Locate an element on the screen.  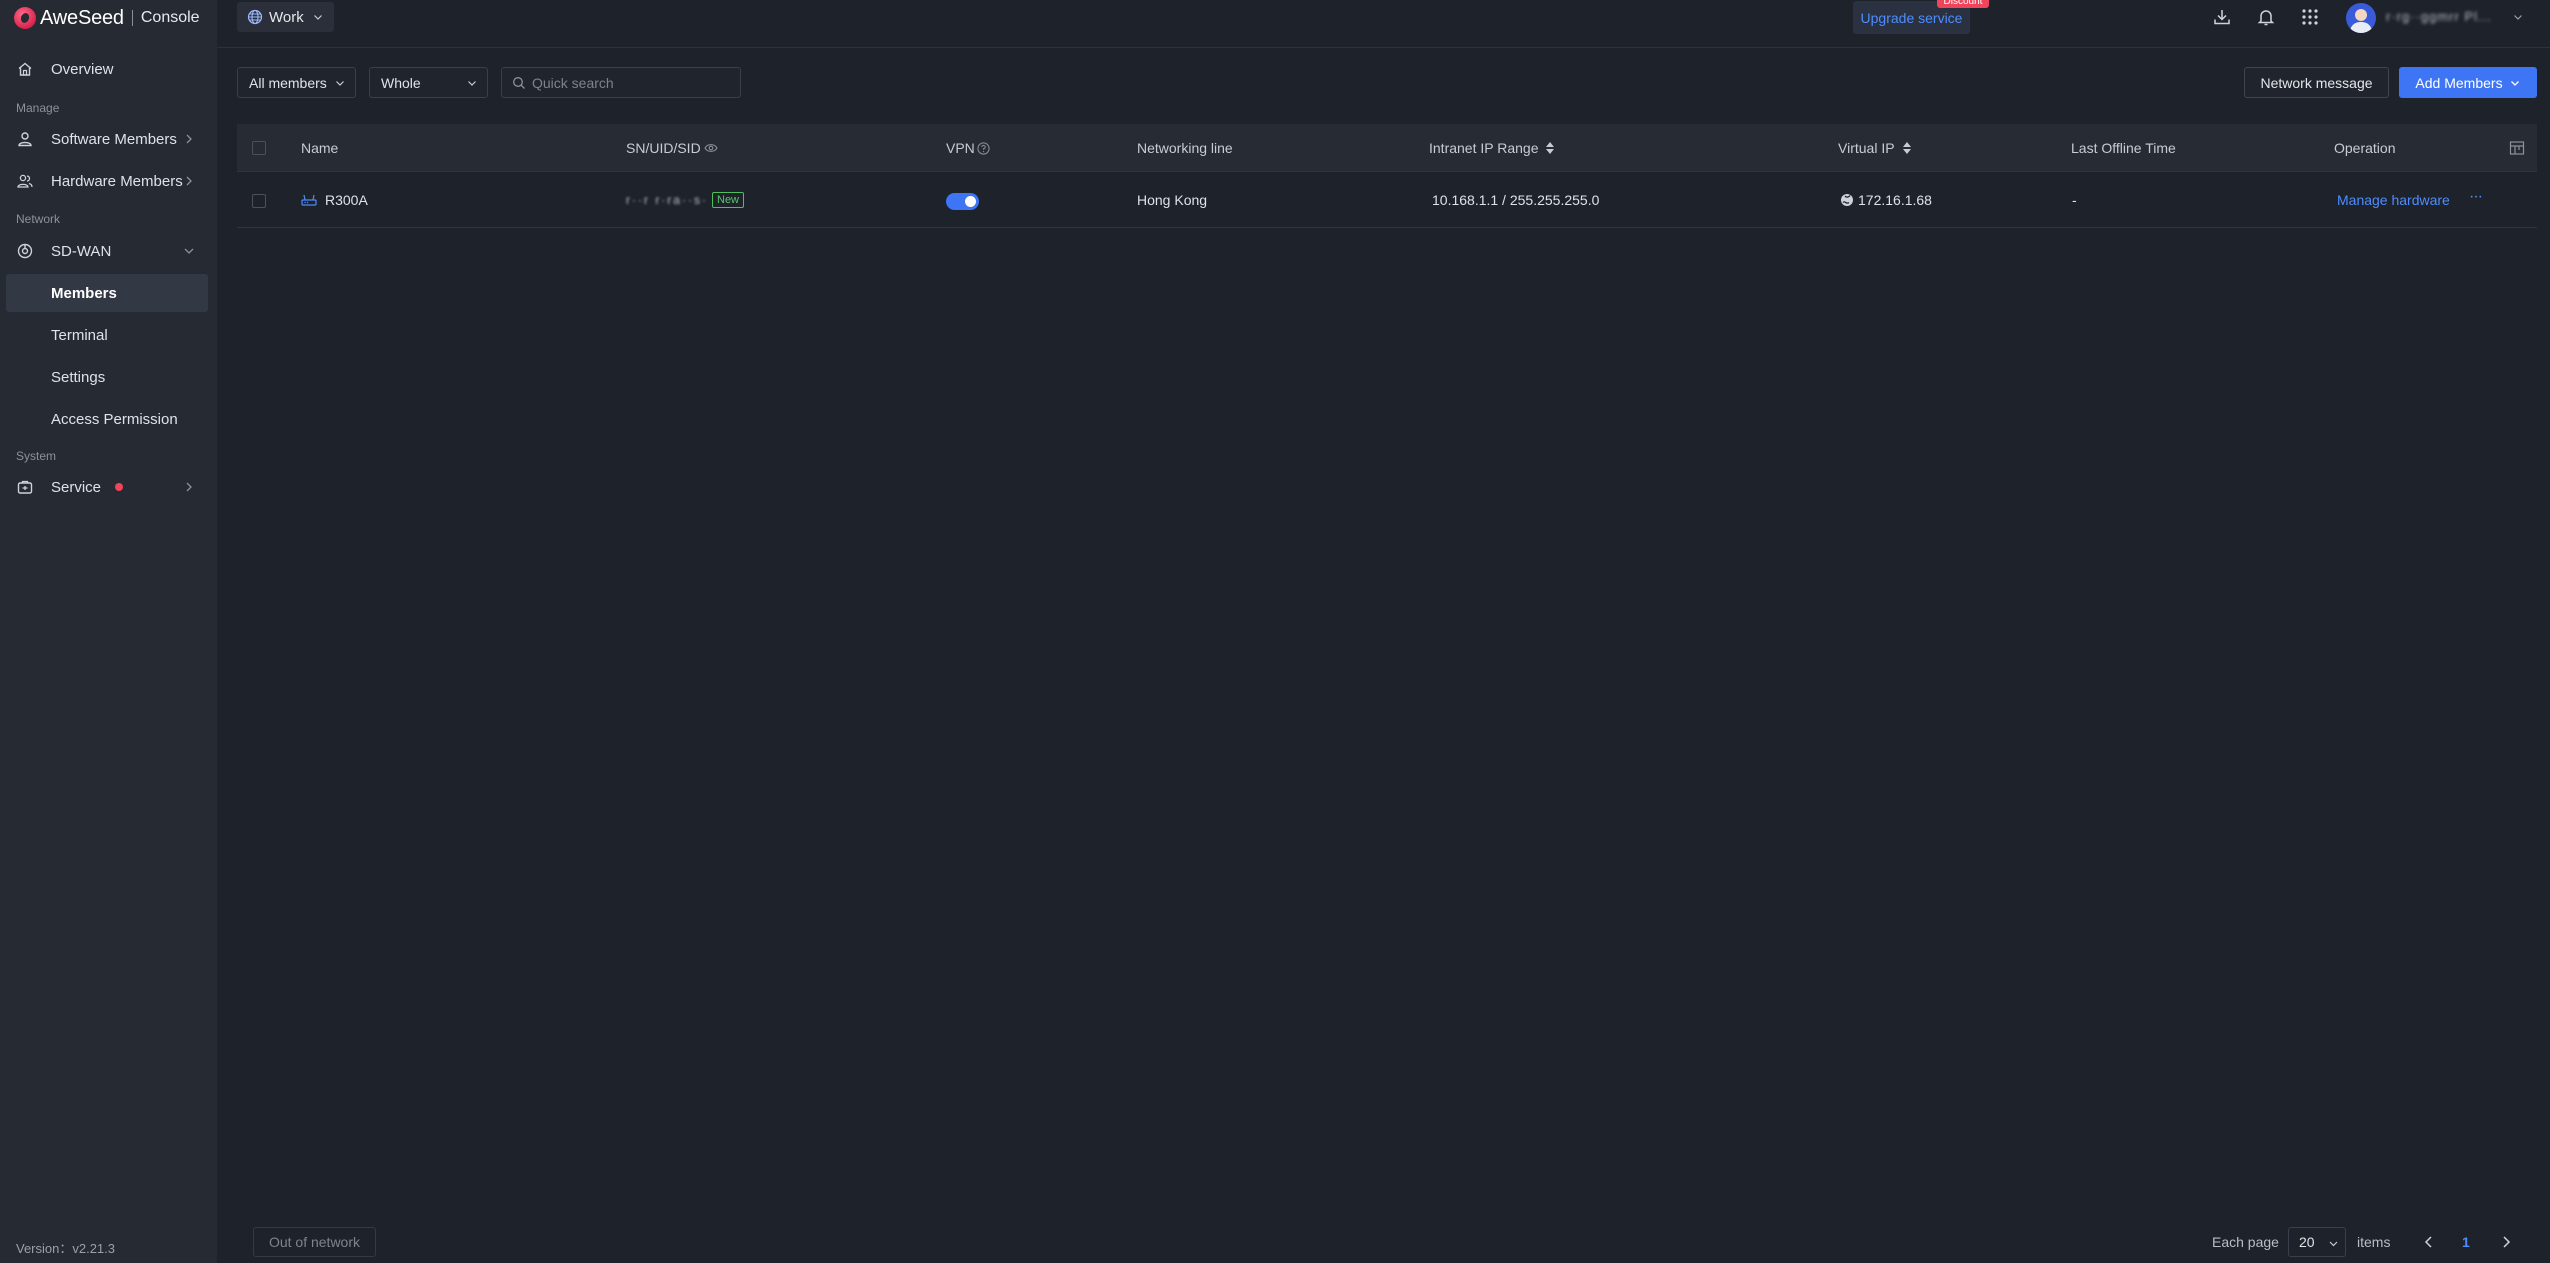
row-name: R300A is located at coordinates (346, 200).